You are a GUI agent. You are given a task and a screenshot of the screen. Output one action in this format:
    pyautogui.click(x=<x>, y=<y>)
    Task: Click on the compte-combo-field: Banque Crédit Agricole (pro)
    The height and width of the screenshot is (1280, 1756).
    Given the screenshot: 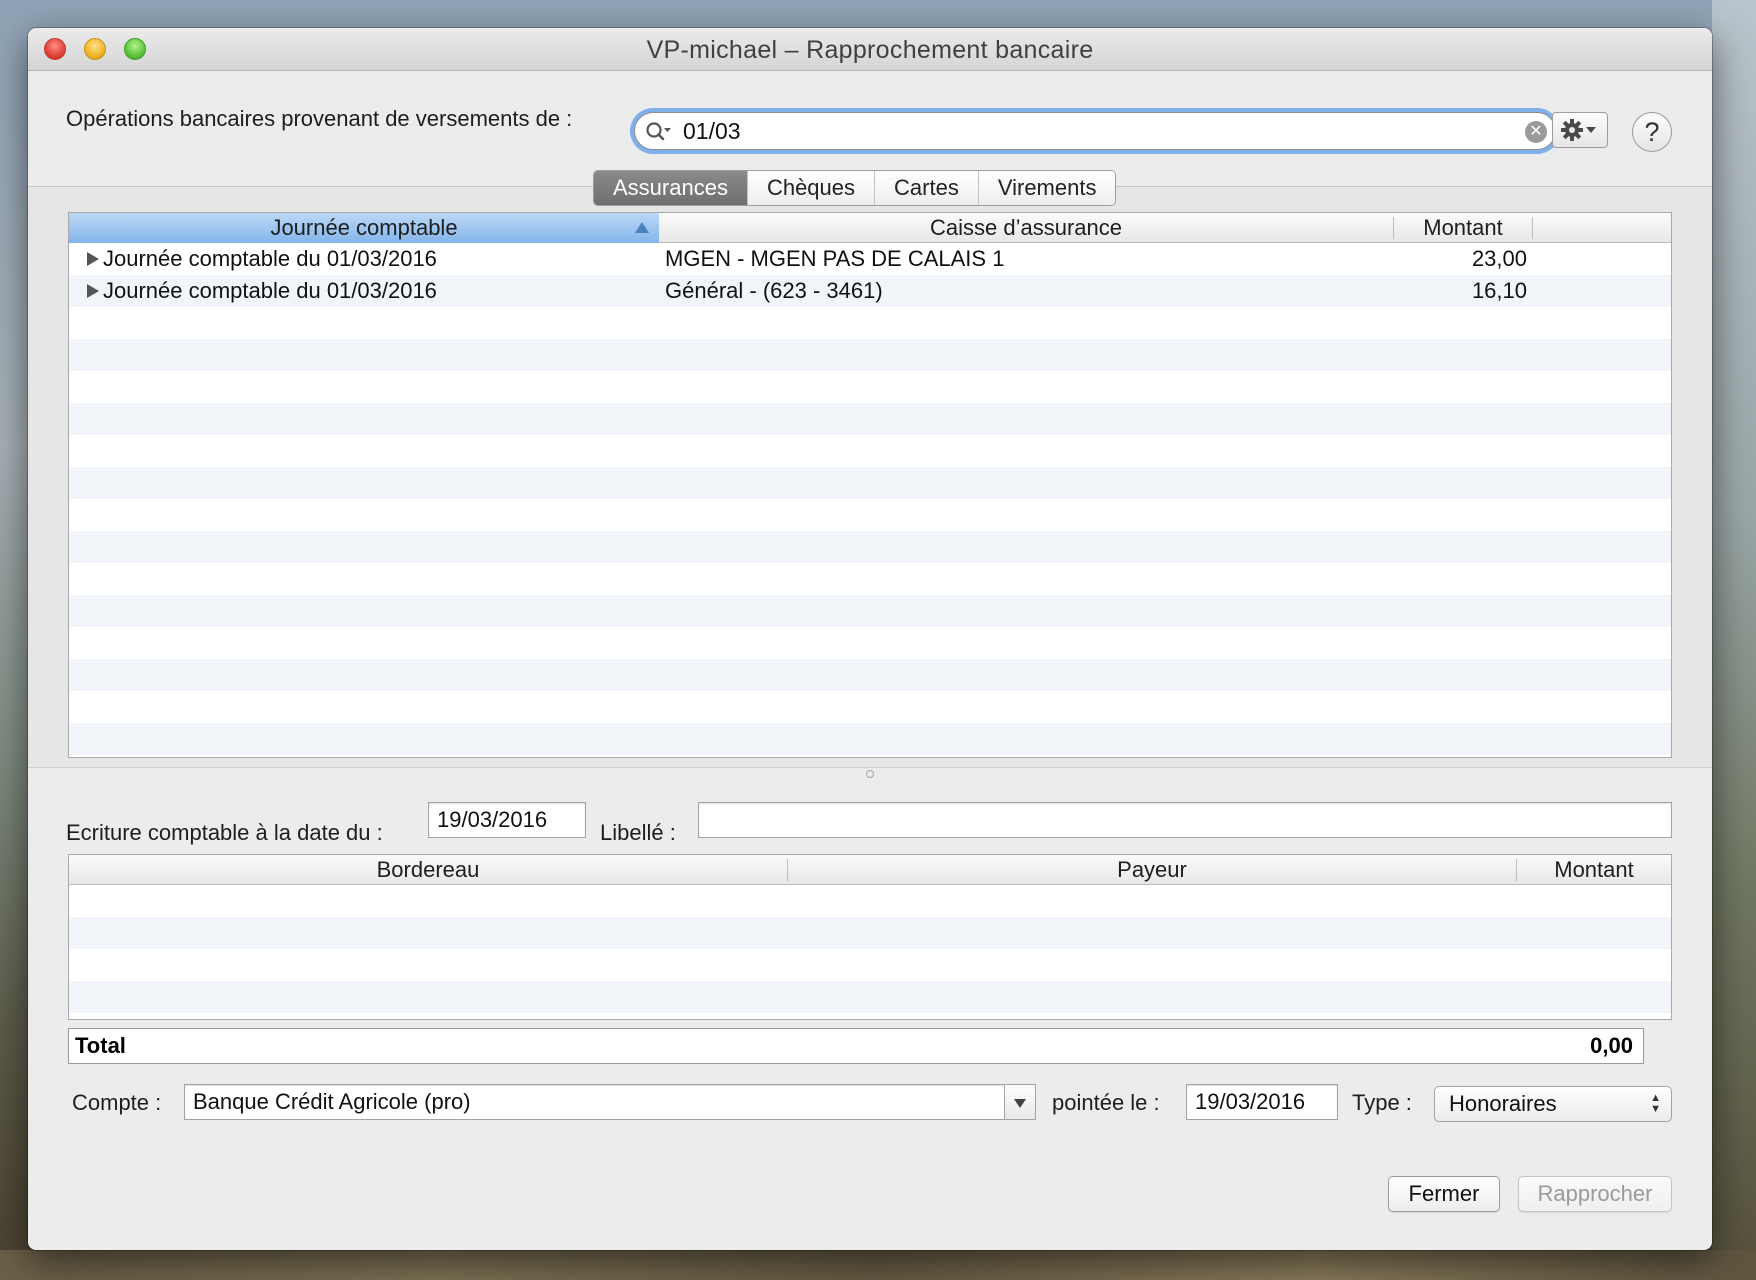 What is the action you would take?
    pyautogui.click(x=595, y=1102)
    